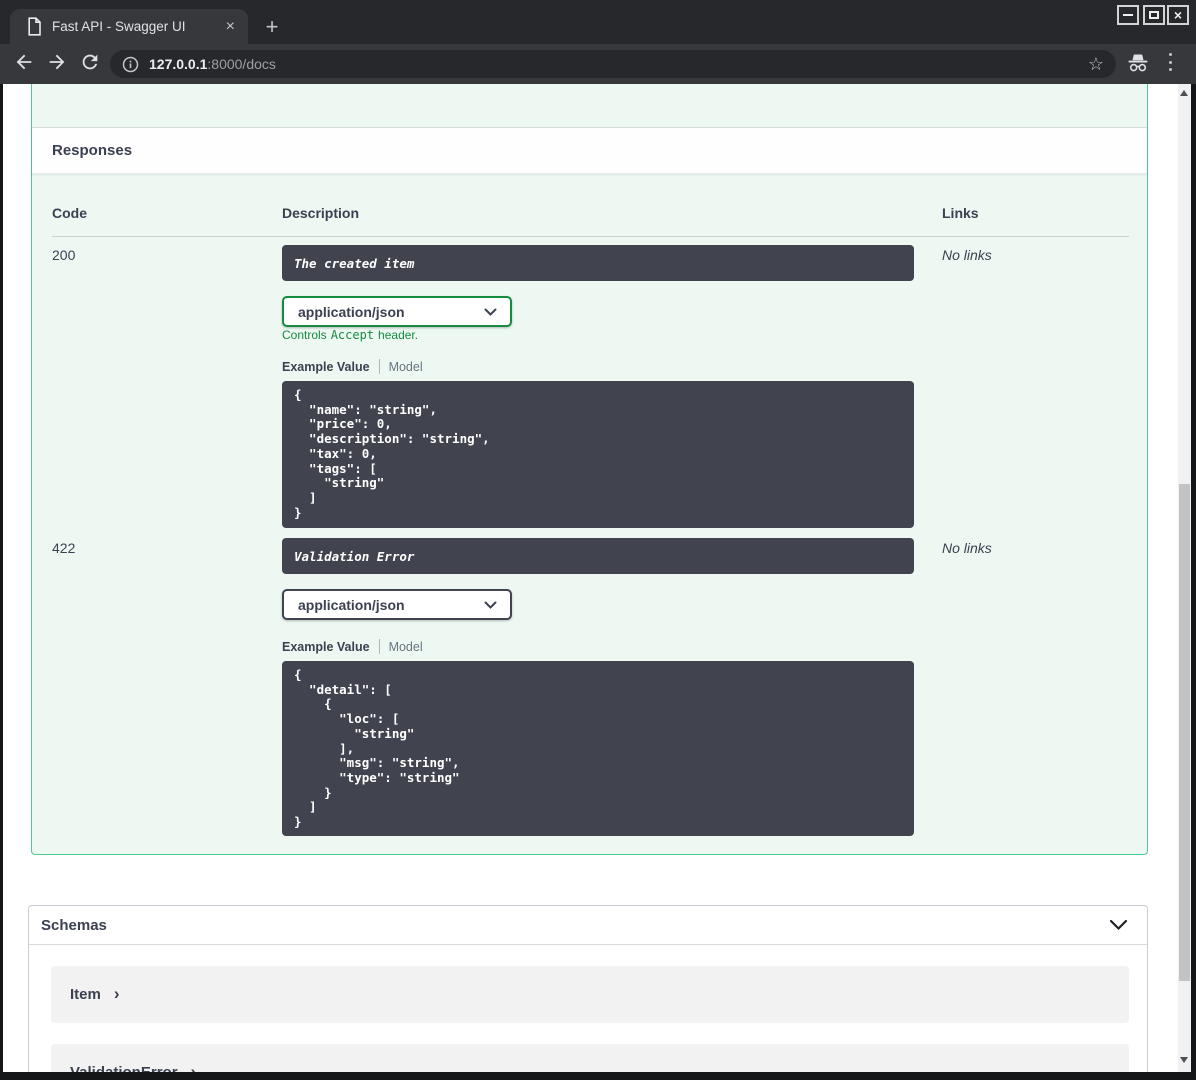 The image size is (1196, 1080). I want to click on back-button, so click(24, 62).